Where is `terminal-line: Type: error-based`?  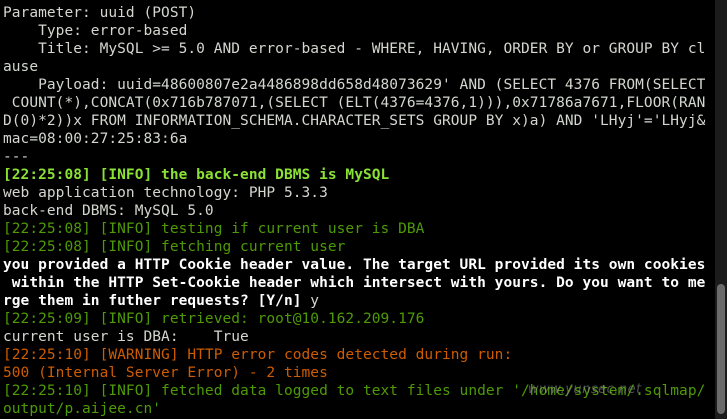
terminal-line: Type: error-based is located at coordinates (95, 31).